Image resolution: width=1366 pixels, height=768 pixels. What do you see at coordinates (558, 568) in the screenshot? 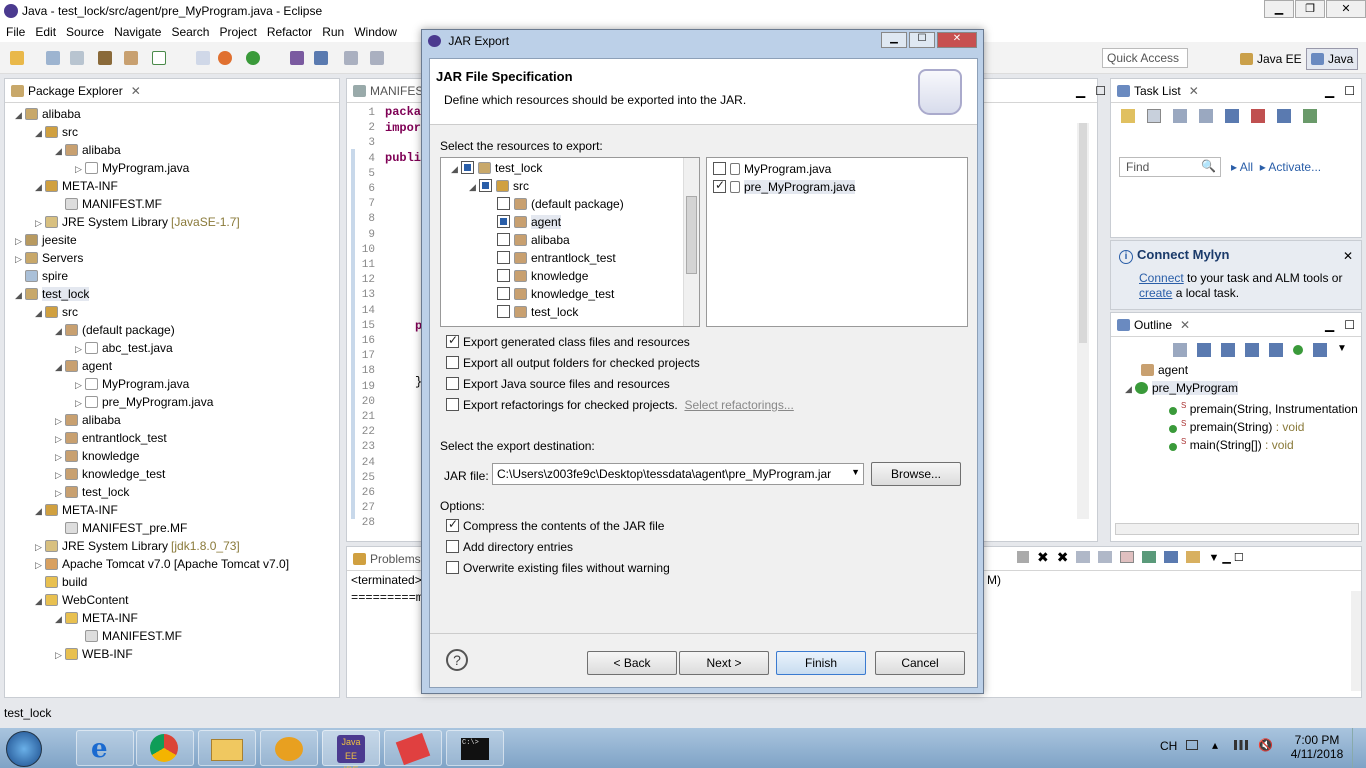
I see `opt-overwrite: Overwrite existing files without warning` at bounding box center [558, 568].